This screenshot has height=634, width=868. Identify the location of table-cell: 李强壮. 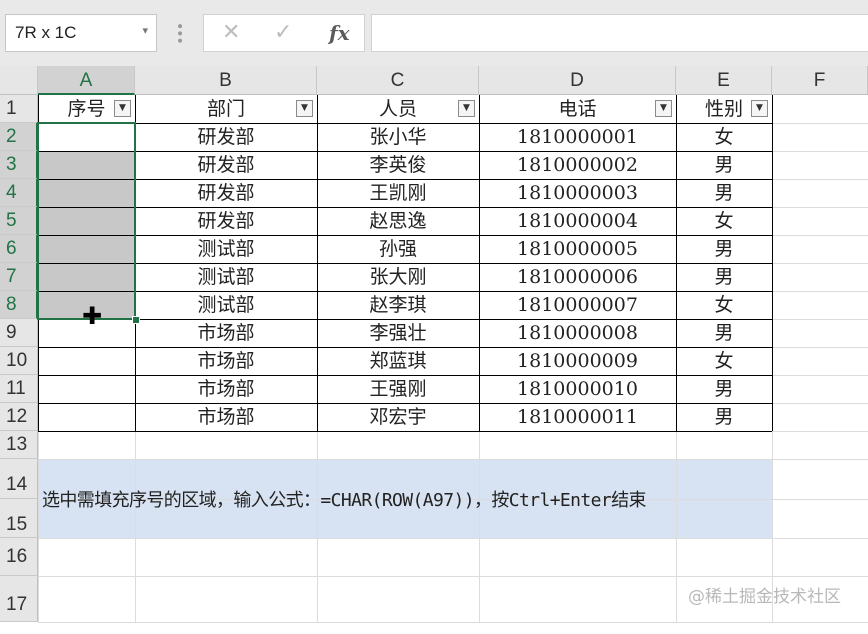
(398, 333).